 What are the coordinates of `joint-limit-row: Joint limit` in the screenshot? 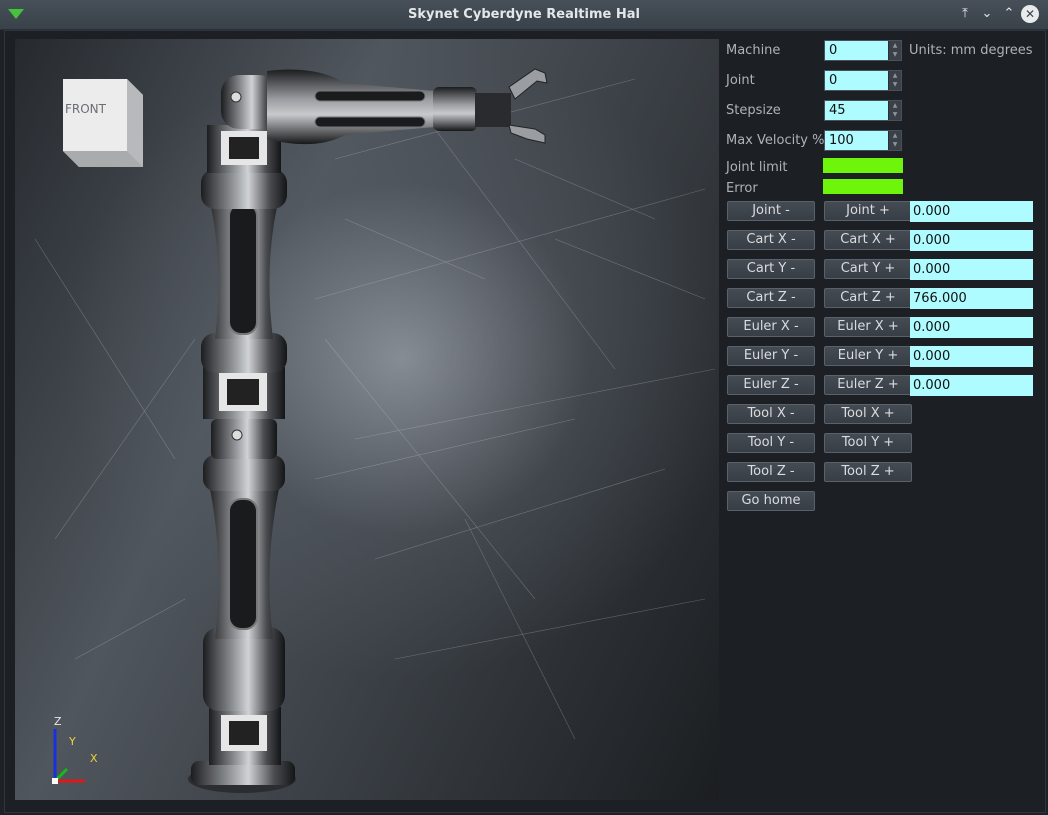 It's located at (882, 167).